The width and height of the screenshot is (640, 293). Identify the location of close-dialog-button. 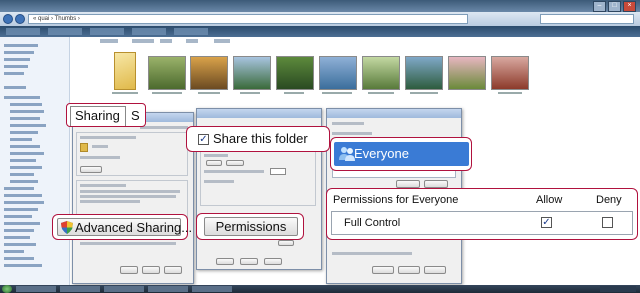
(129, 270).